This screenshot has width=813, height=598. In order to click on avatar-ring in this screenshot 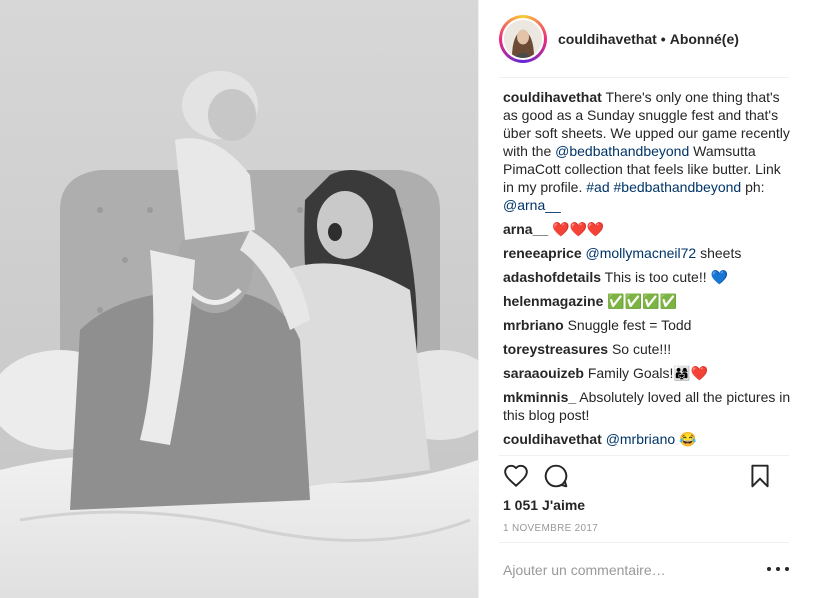, I will do `click(523, 39)`.